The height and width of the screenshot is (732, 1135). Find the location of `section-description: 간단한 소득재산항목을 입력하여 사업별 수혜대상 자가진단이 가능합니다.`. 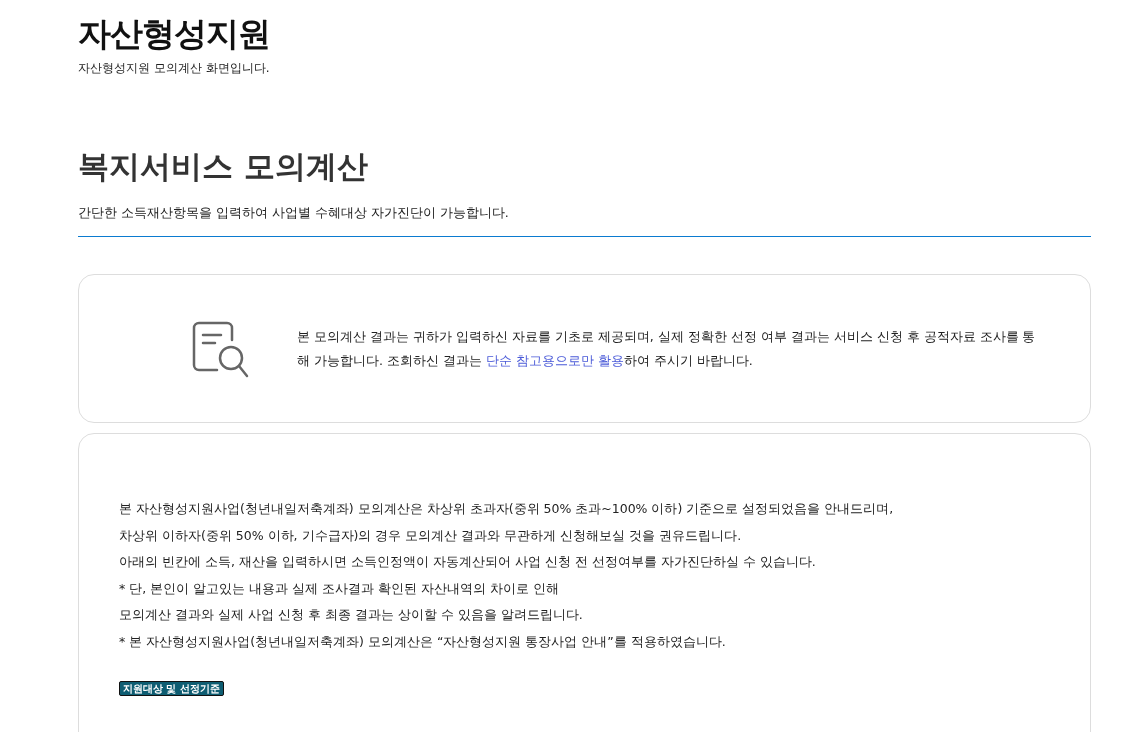

section-description: 간단한 소득재산항목을 입력하여 사업별 수혜대상 자가진단이 가능합니다. is located at coordinates (584, 220).